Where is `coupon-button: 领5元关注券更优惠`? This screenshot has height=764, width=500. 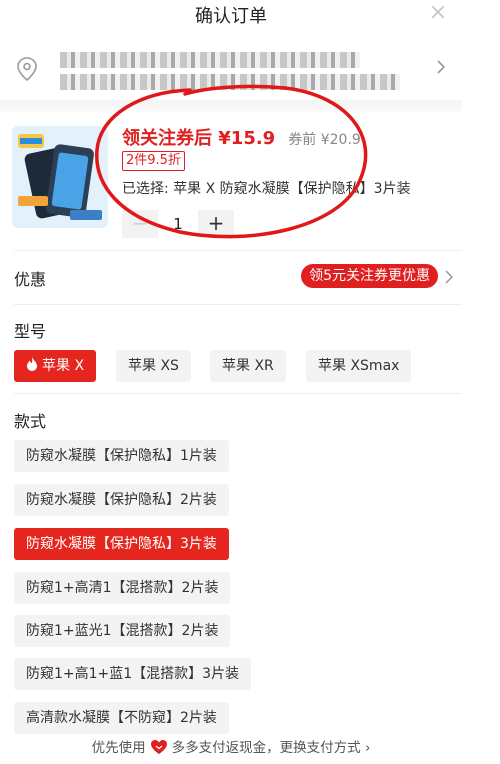
coupon-button: 领5元关注券更优惠 is located at coordinates (369, 276).